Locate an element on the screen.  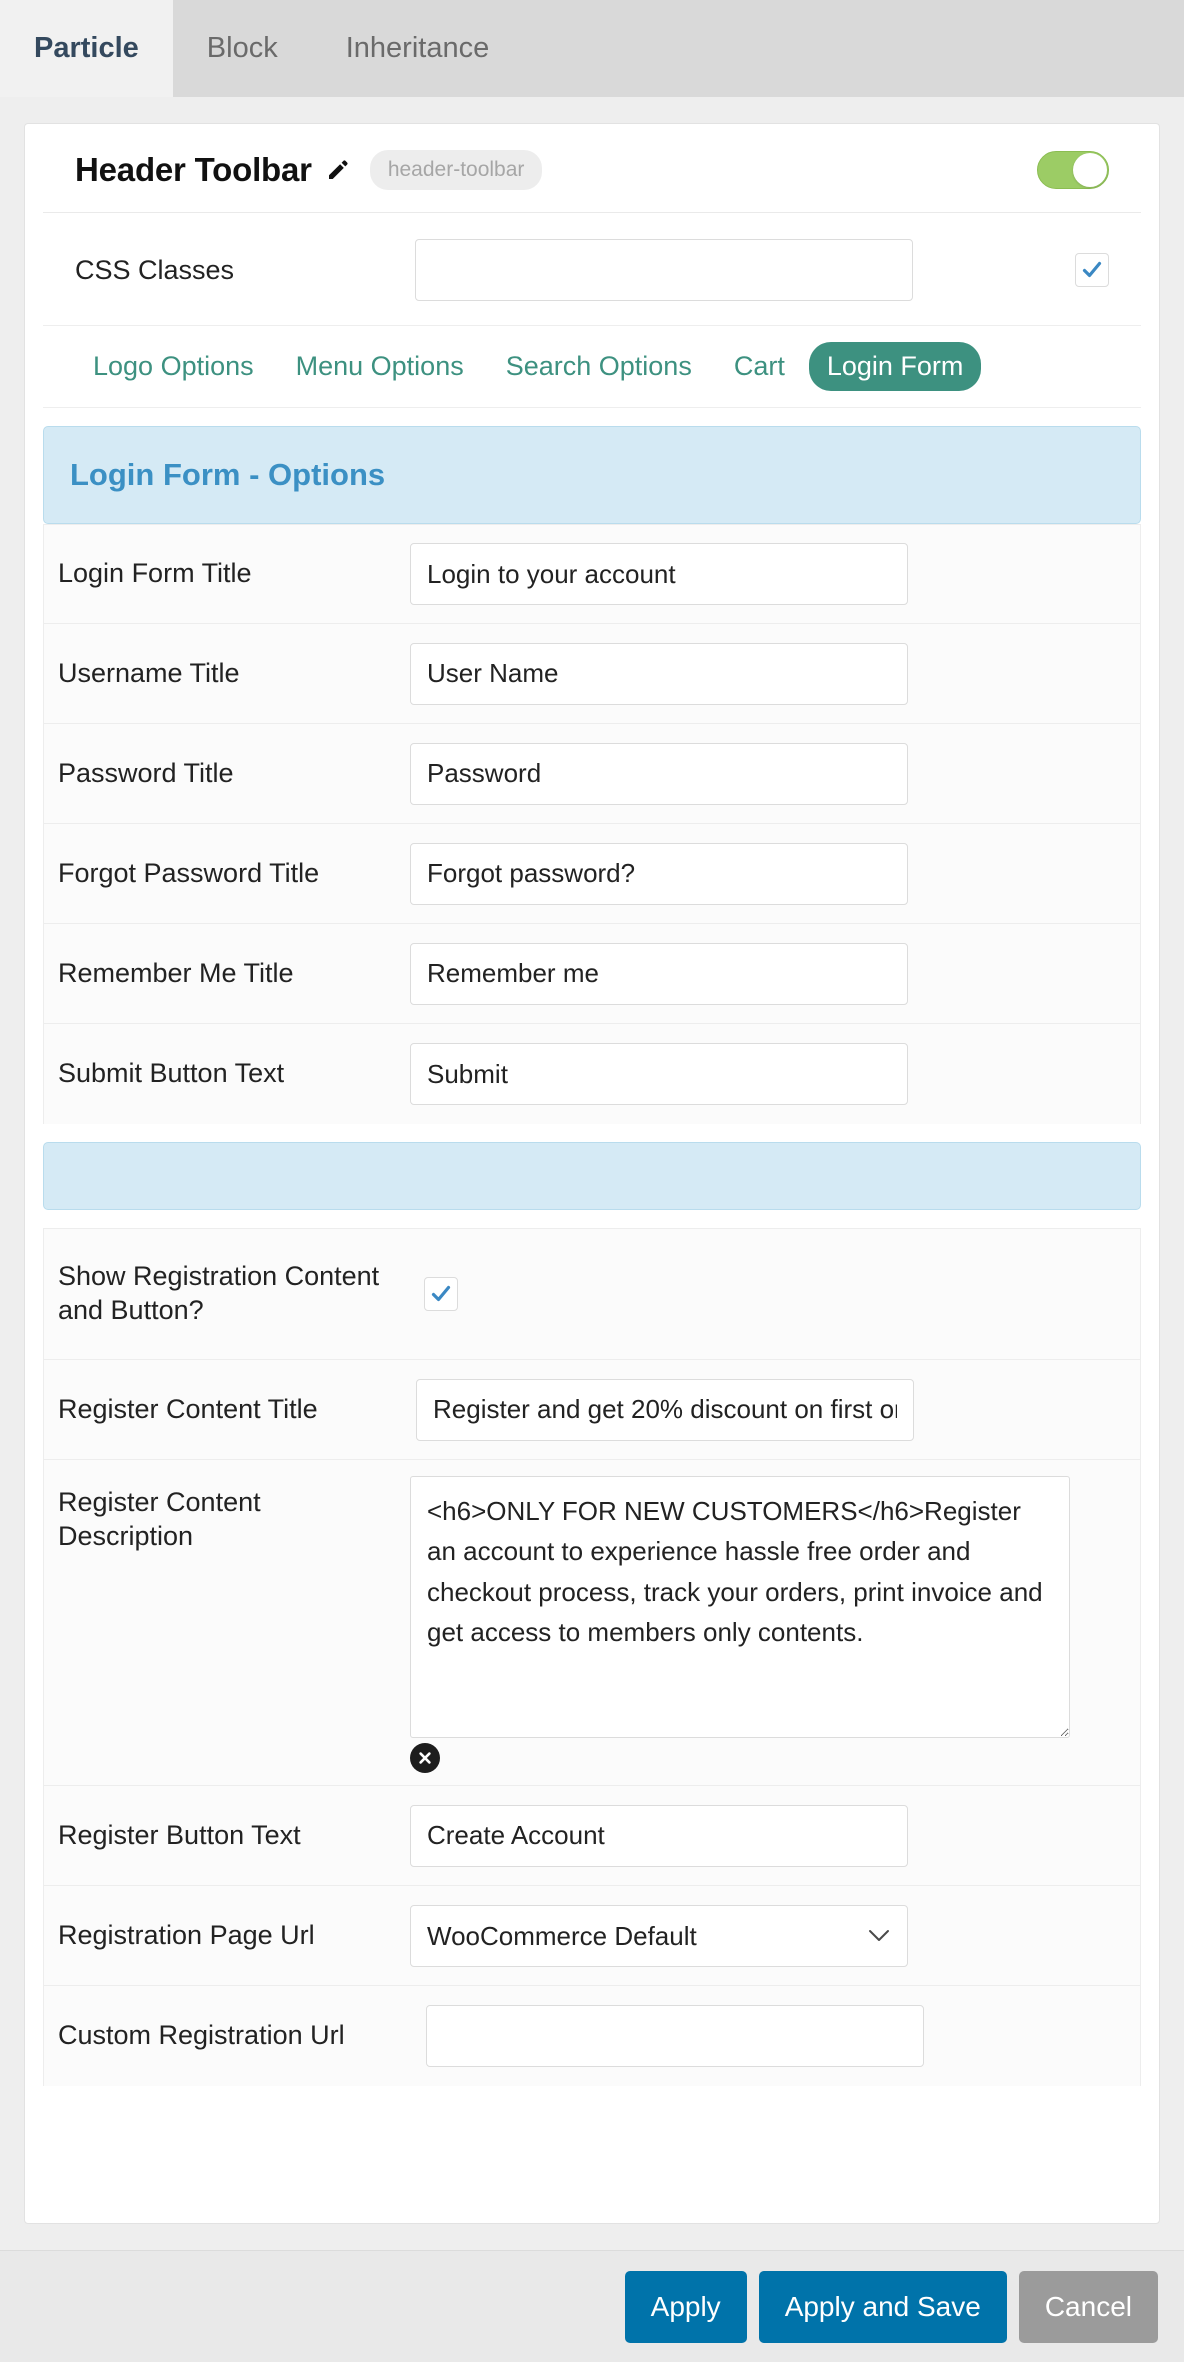
registration-page-url-select: WooCommerce Default is located at coordinates (659, 1935).